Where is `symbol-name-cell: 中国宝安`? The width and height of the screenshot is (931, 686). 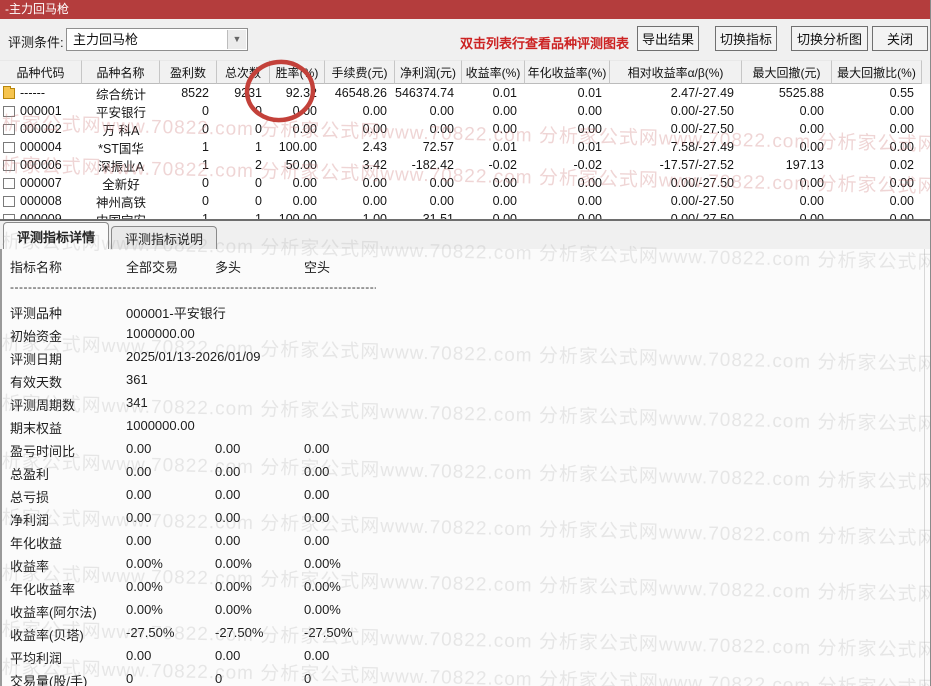
symbol-name-cell: 中国宝安 is located at coordinates (121, 215).